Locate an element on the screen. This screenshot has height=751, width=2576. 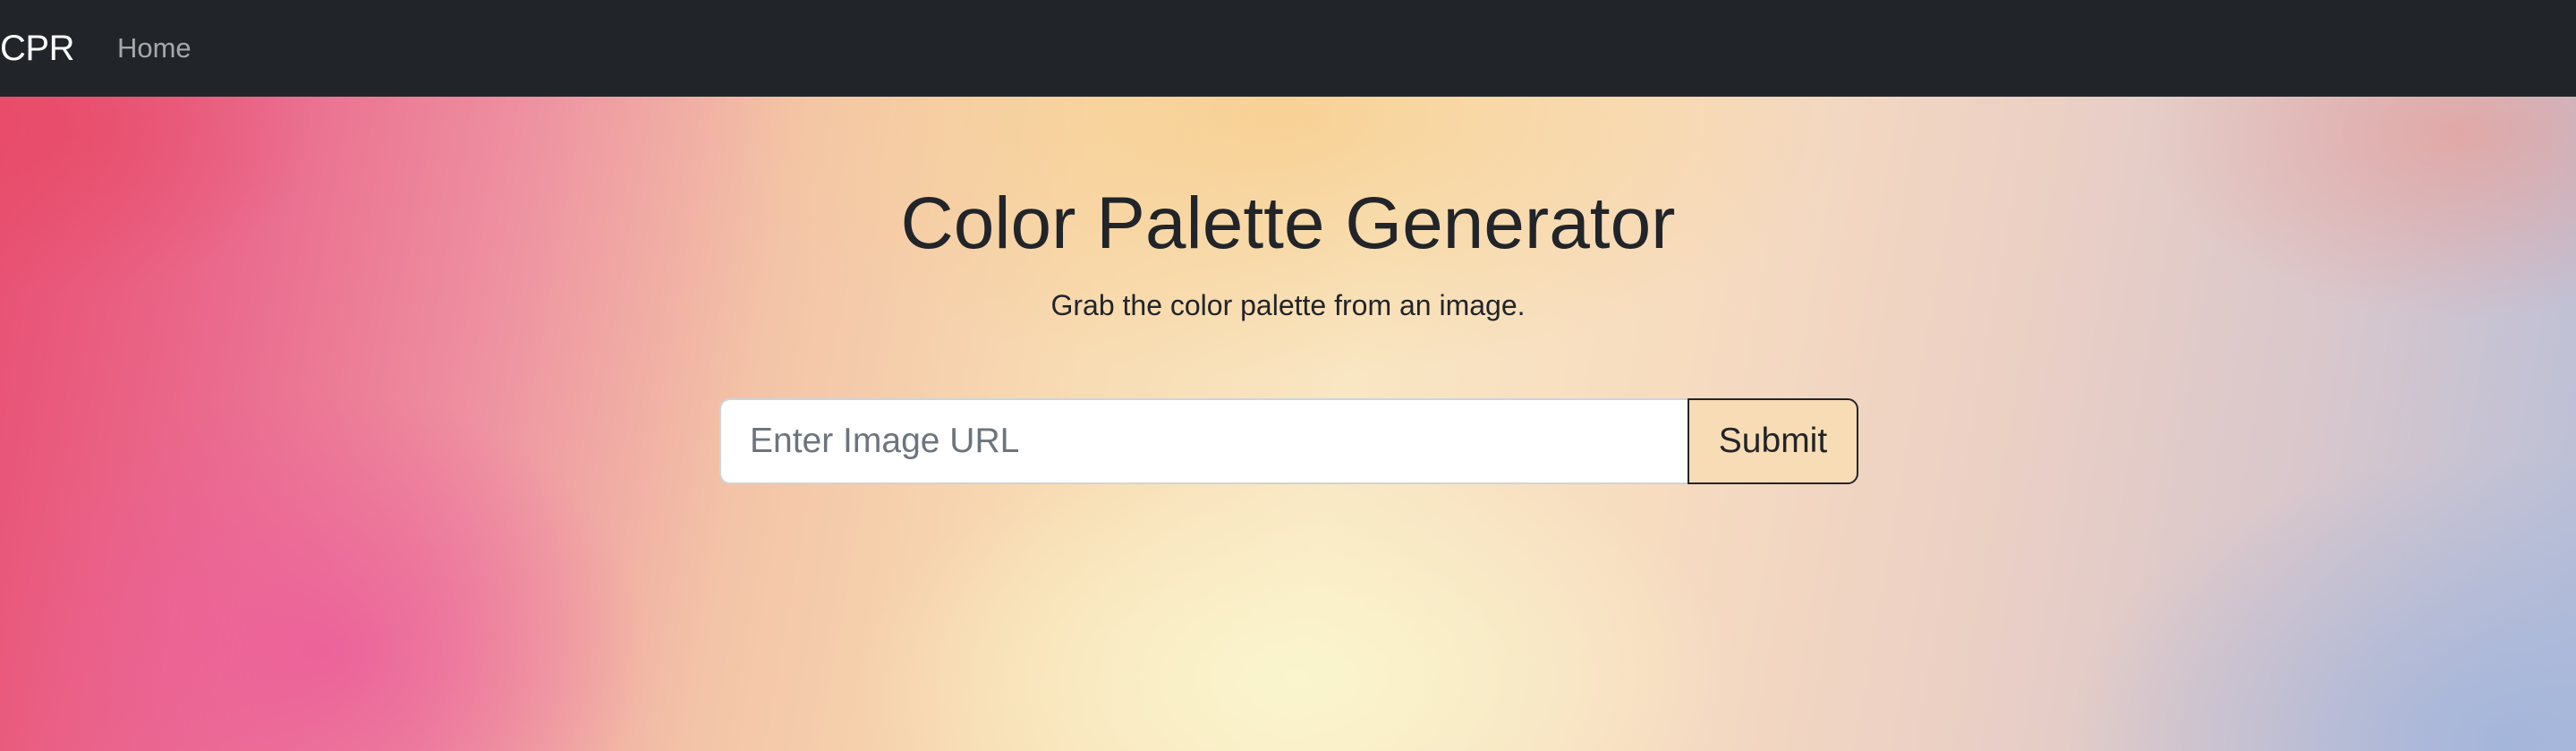
nav-link-home: Home is located at coordinates (154, 48).